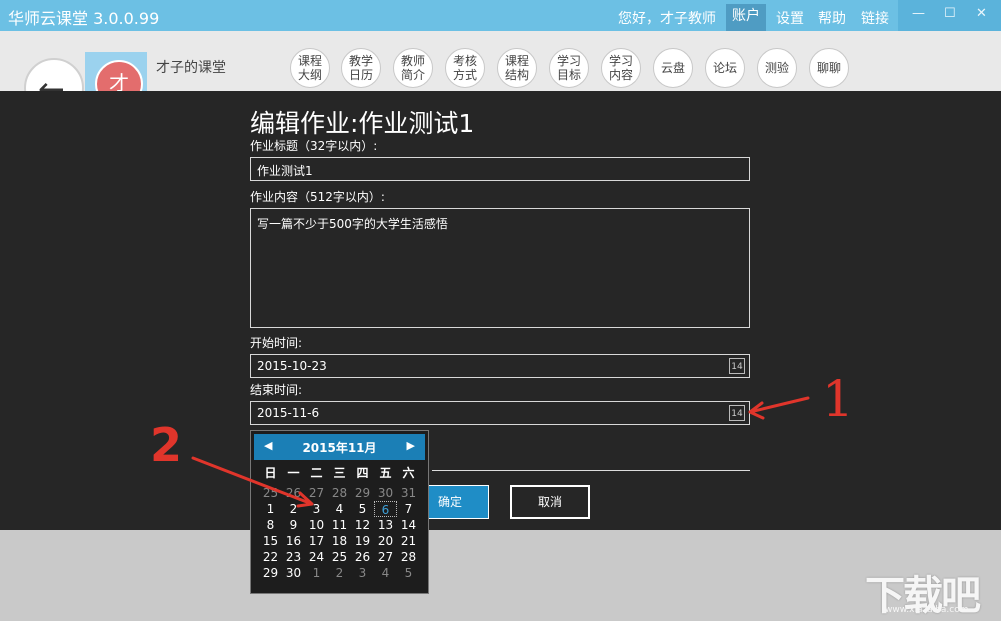 The image size is (1001, 621). Describe the element at coordinates (838, 399) in the screenshot. I see `annotation-label-1: 1` at that location.